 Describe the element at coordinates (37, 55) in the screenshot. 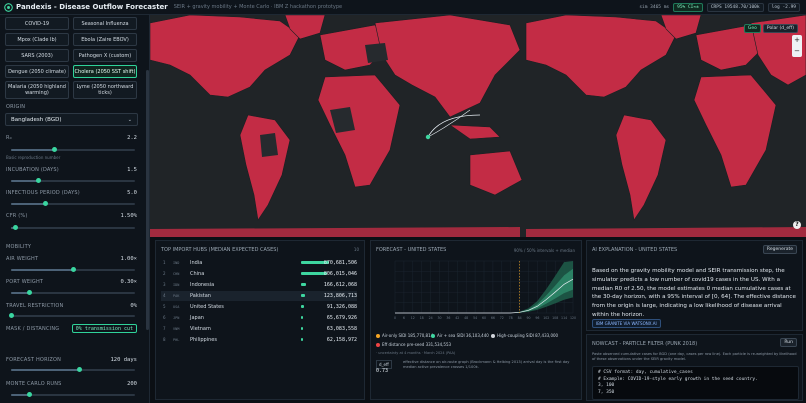

I see `disease-button-sars: SARS (2003)` at that location.